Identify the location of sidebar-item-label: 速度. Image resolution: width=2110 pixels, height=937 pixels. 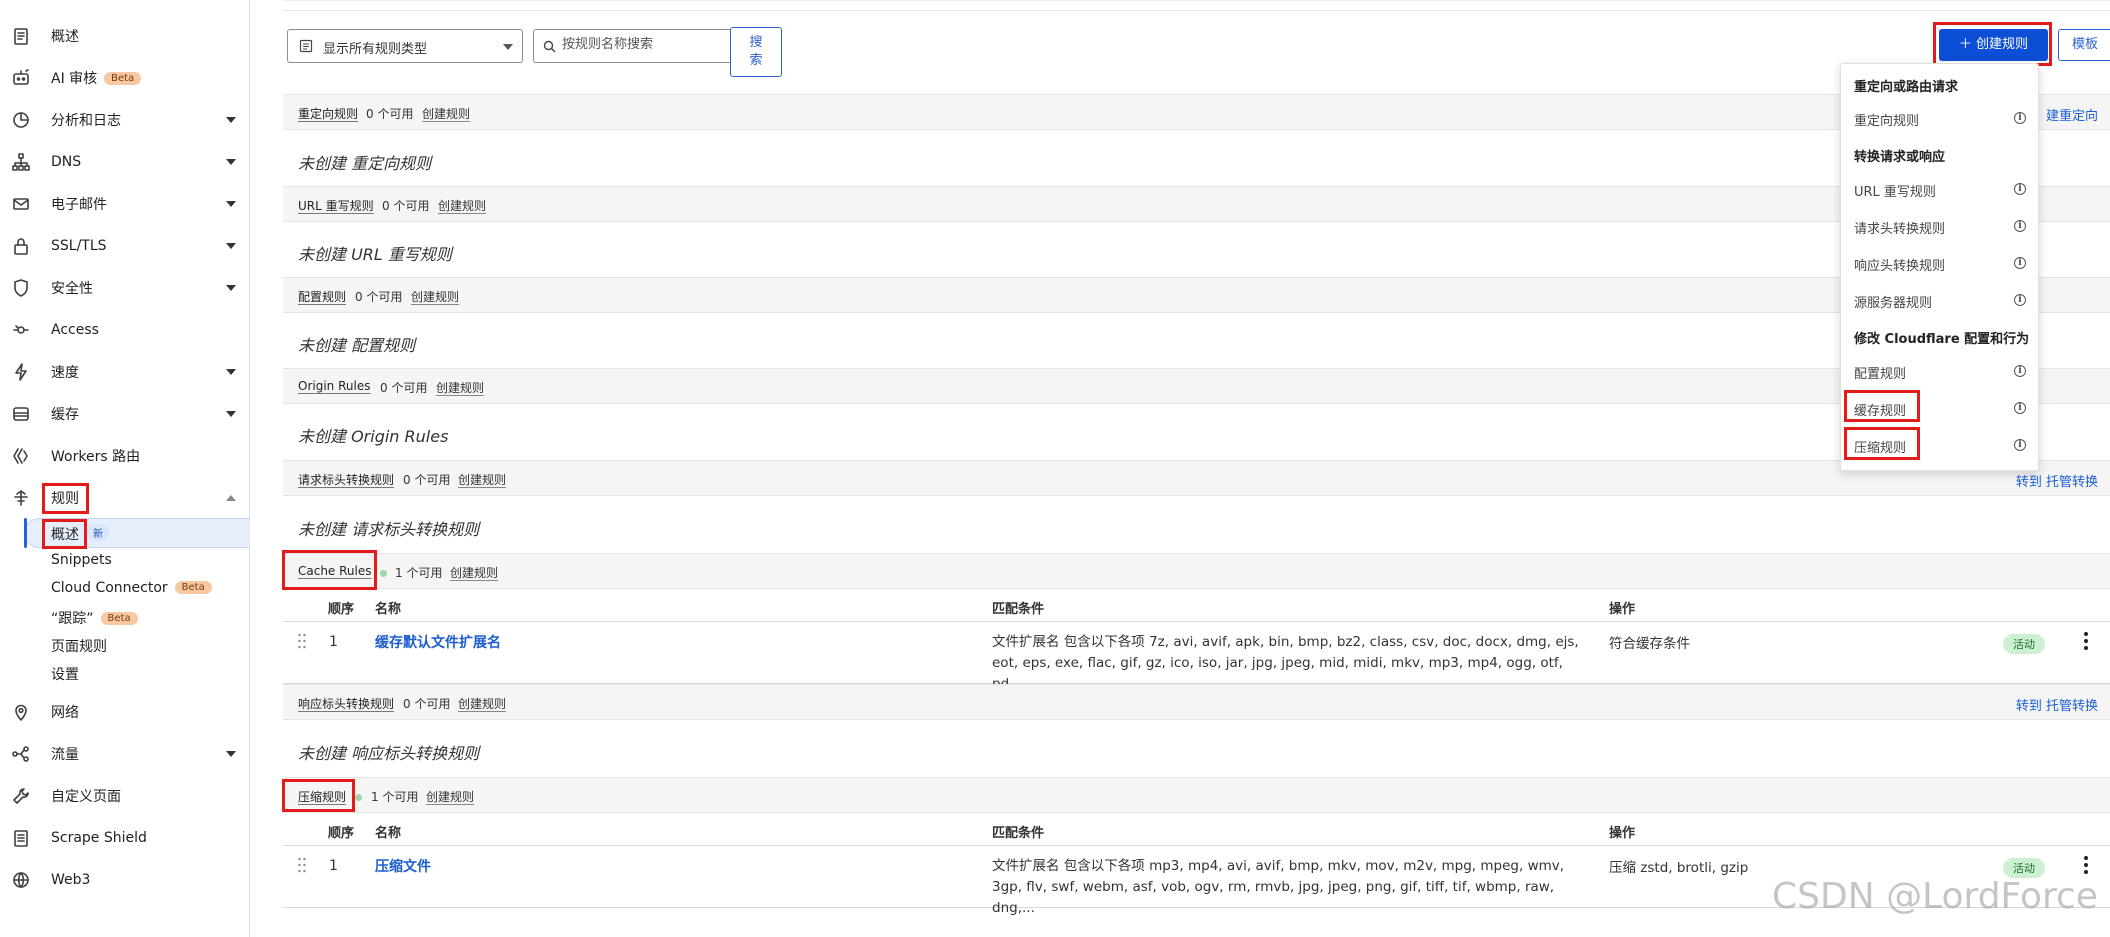
(65, 373).